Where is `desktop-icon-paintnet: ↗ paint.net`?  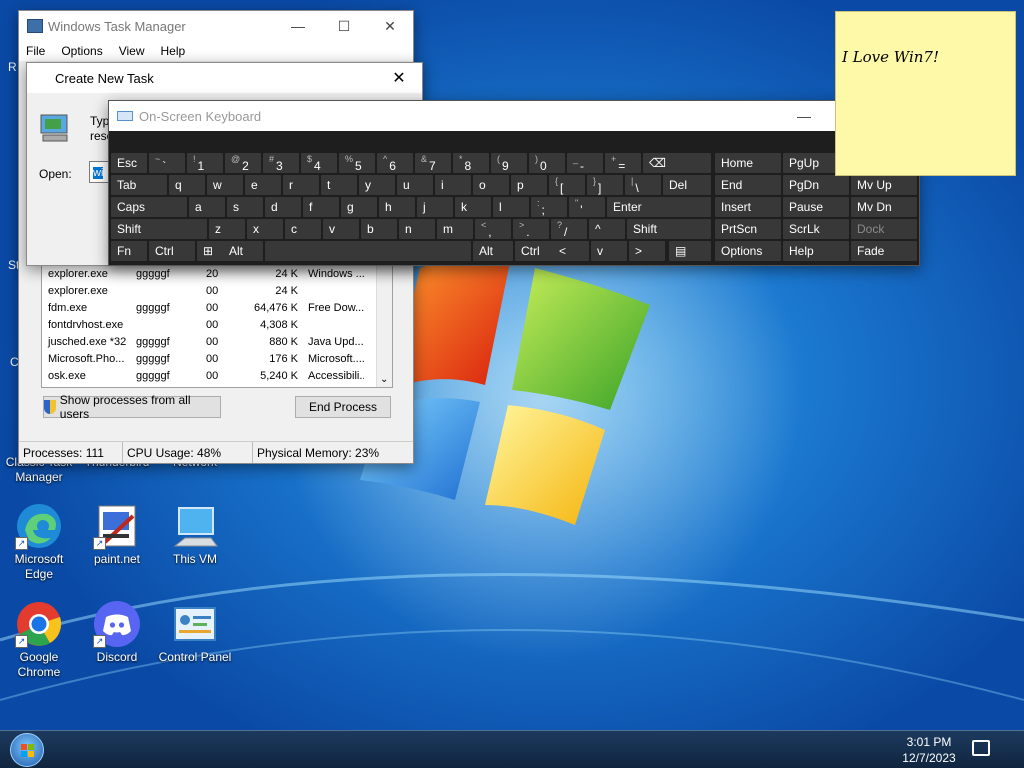
desktop-icon-paintnet: ↗ paint.net is located at coordinates (117, 534).